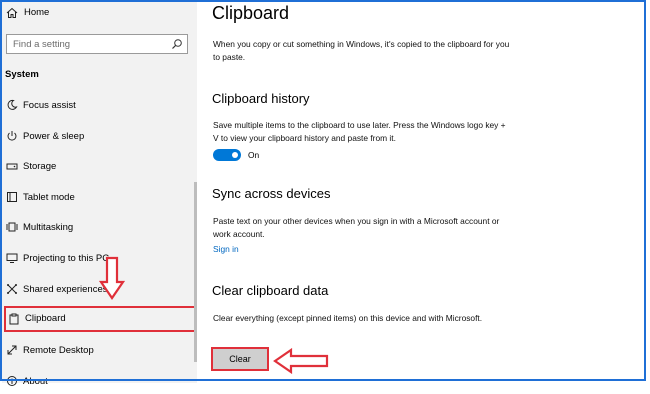  Describe the element at coordinates (45, 318) in the screenshot. I see `sidebar-item-label: Clipboard` at that location.